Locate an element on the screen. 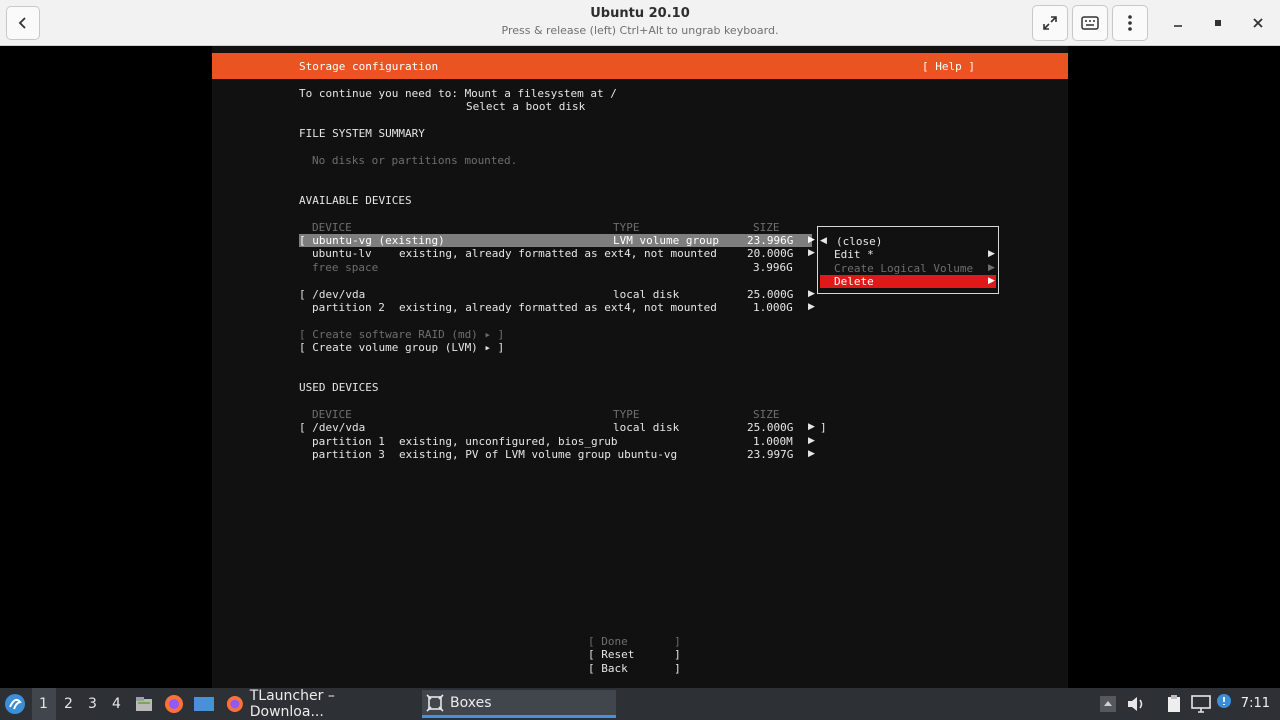 The width and height of the screenshot is (1280, 720). volume-button is located at coordinates (1136, 704).